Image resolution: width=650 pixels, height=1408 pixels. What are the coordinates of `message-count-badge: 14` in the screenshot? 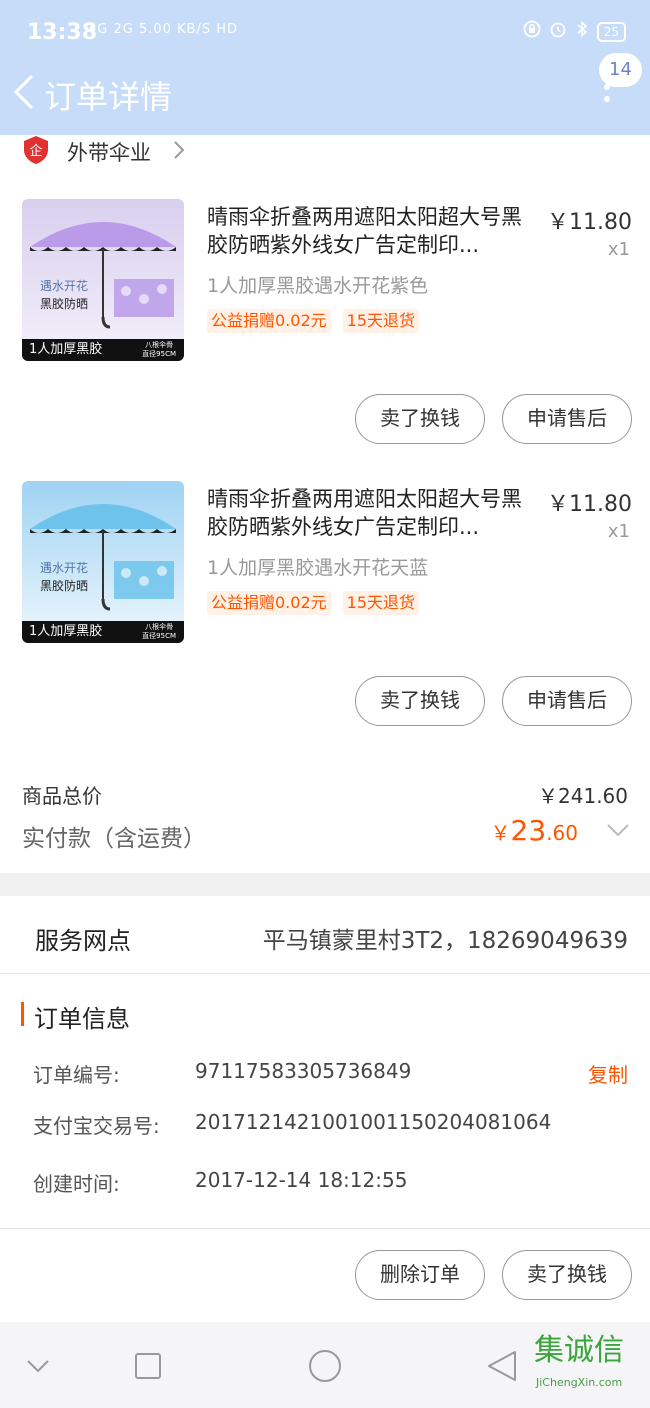 It's located at (620, 70).